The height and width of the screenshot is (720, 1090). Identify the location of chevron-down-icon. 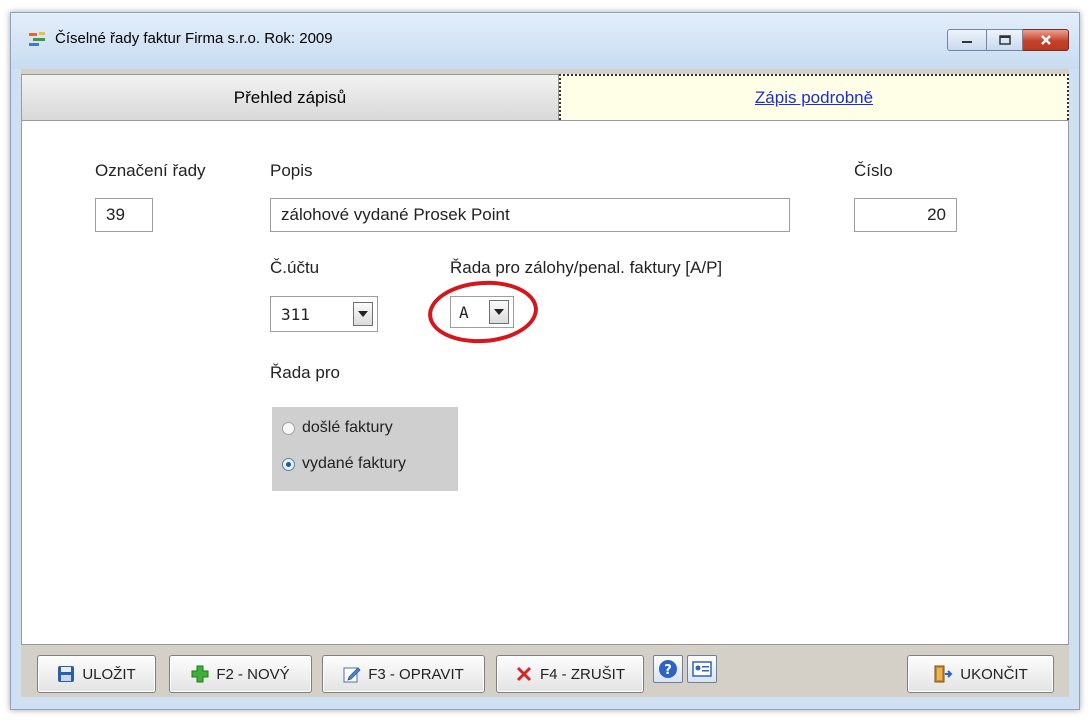
(363, 314).